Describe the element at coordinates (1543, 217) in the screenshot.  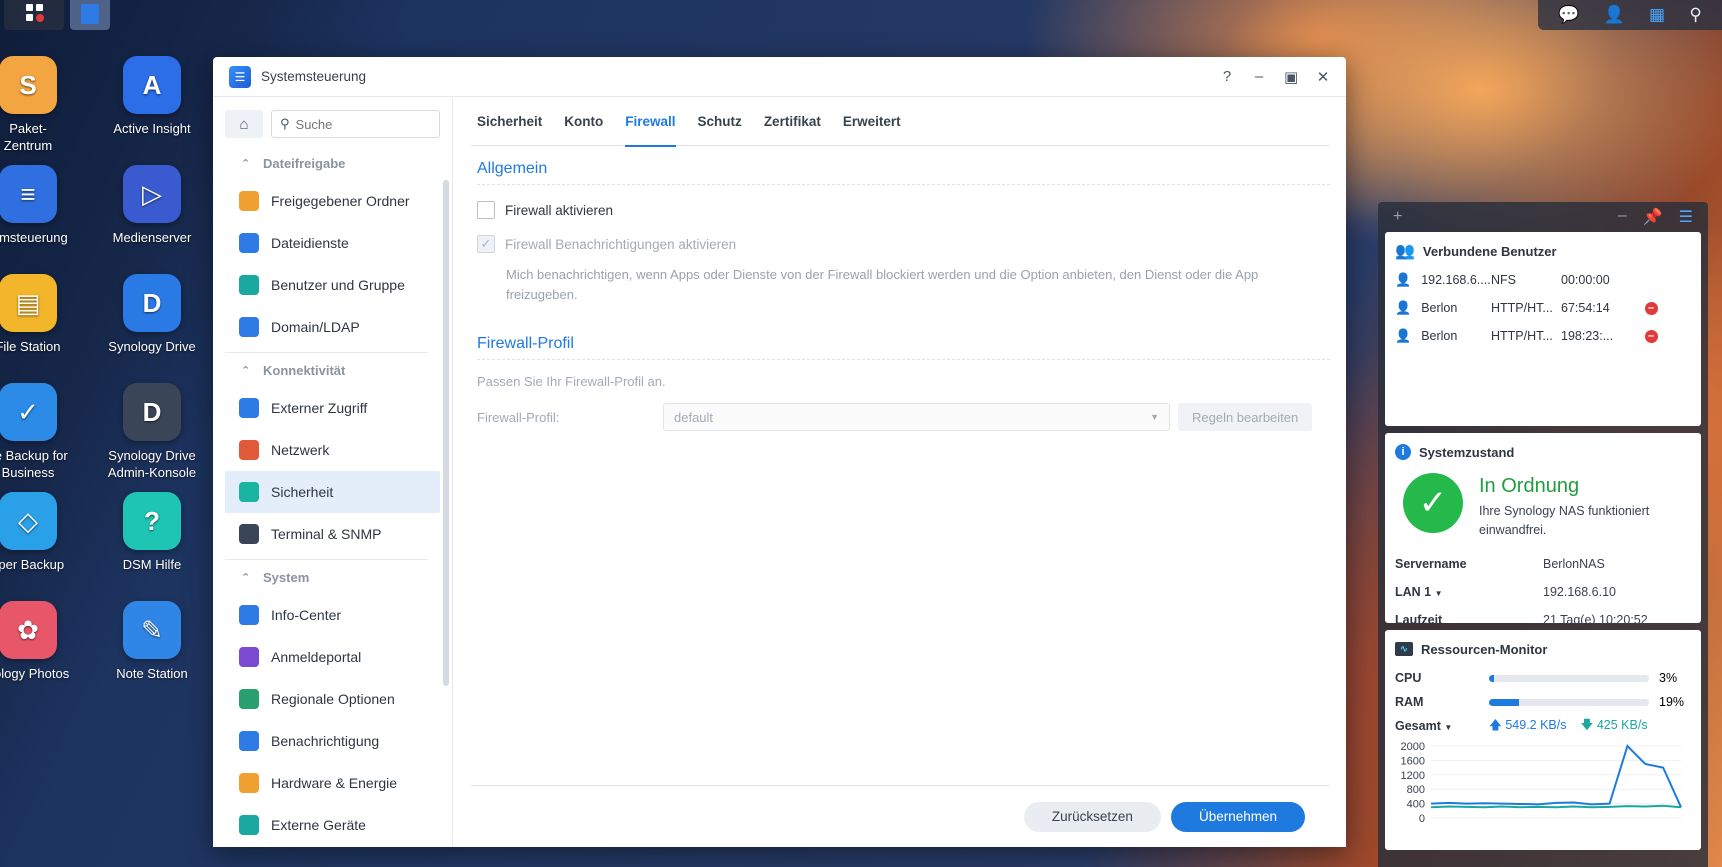
I see `widget-panel-header: + – 📌 ☰` at that location.